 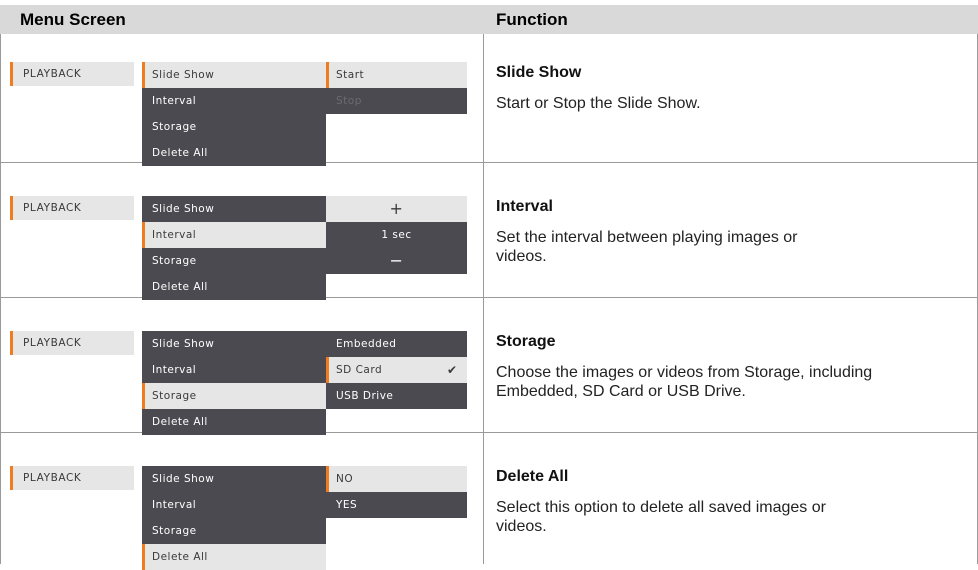 I want to click on option-label: SD Card, so click(x=359, y=370).